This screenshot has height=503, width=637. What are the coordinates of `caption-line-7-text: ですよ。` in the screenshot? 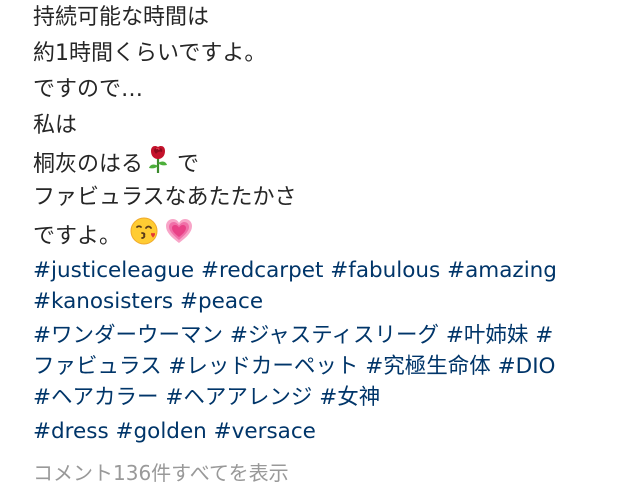 It's located at (77, 236).